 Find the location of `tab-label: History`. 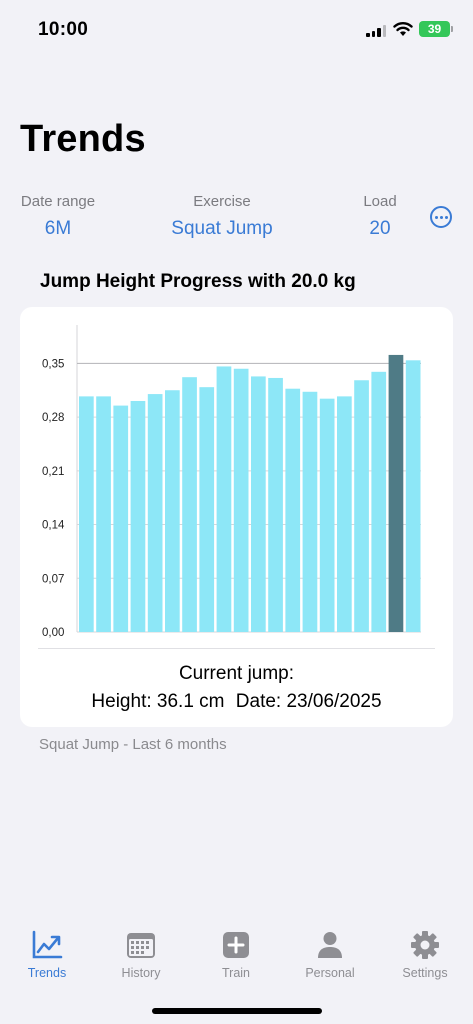

tab-label: History is located at coordinates (141, 973).